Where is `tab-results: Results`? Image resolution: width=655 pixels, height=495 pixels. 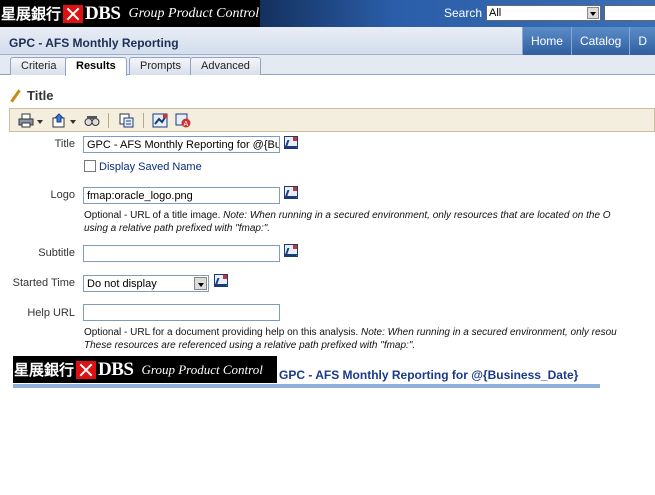
tab-results: Results is located at coordinates (96, 66).